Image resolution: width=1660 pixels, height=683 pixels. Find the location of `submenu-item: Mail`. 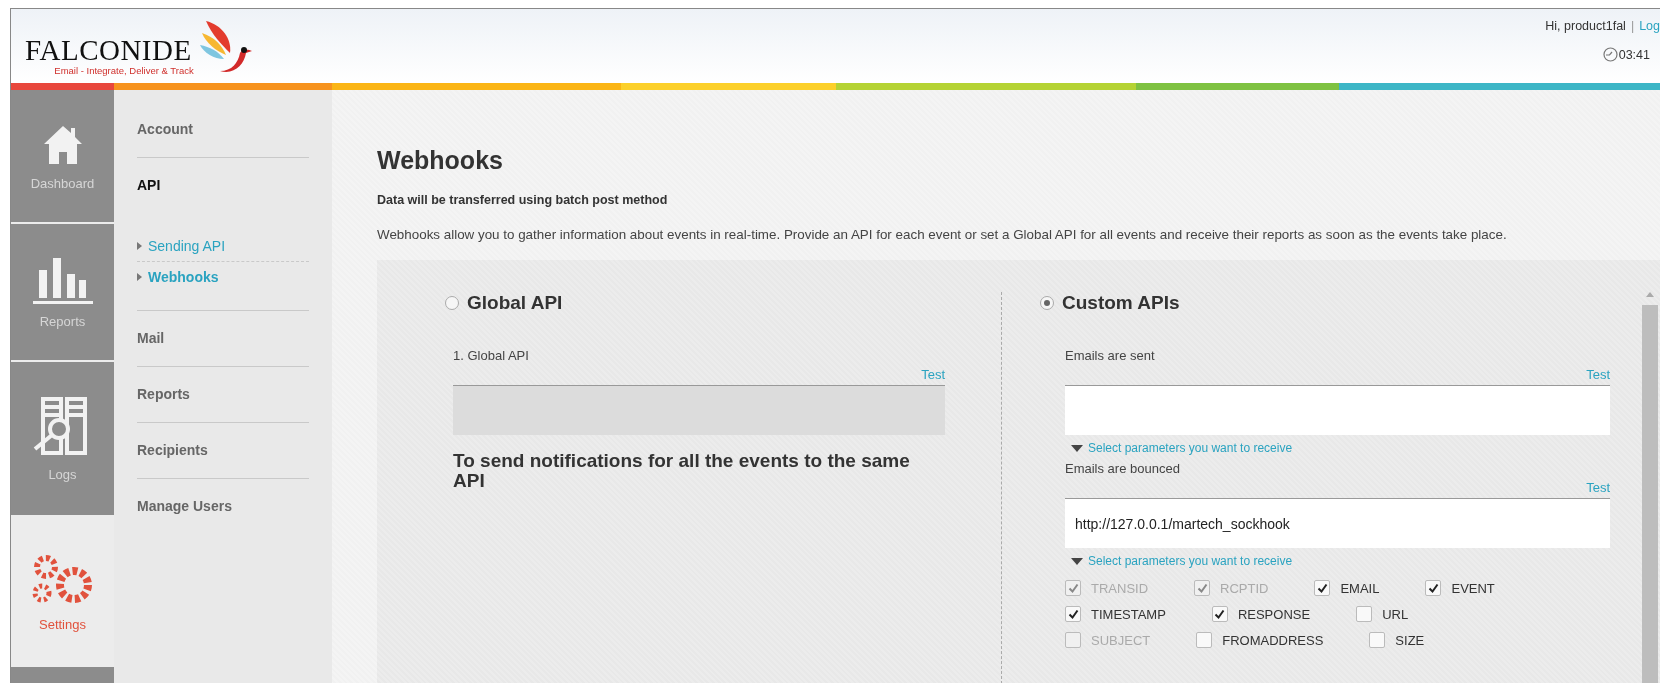

submenu-item: Mail is located at coordinates (223, 343).